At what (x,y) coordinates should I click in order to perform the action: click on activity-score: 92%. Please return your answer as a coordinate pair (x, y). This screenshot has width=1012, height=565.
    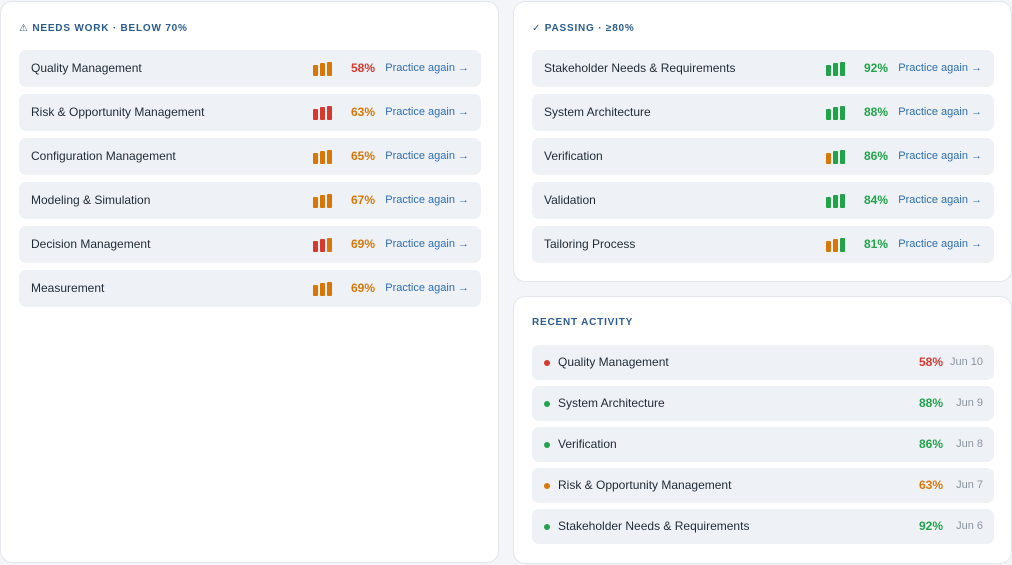
    Looking at the image, I should click on (930, 526).